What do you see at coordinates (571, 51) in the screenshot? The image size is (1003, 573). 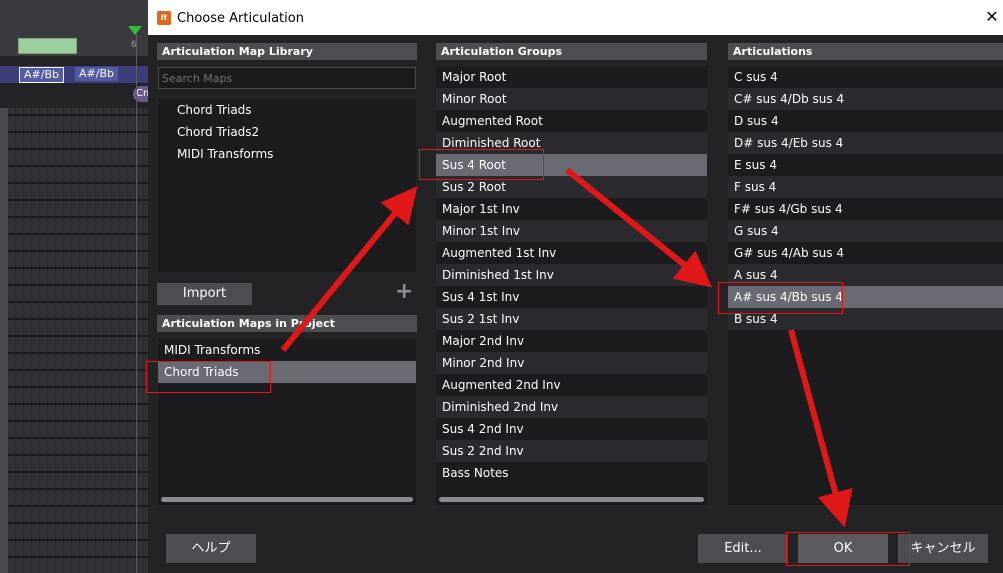 I see `groups-header: Articulation Groups` at bounding box center [571, 51].